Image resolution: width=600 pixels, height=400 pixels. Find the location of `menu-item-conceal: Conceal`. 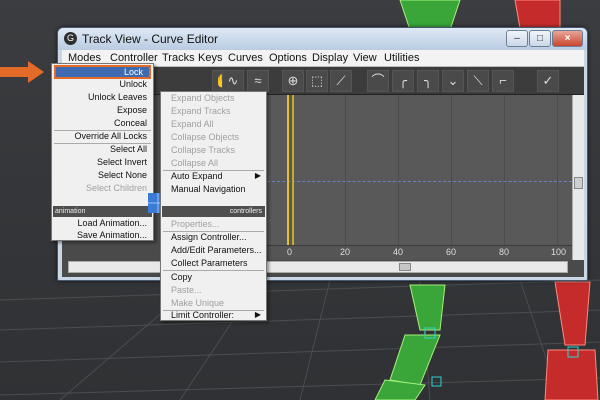

menu-item-conceal: Conceal is located at coordinates (130, 123).